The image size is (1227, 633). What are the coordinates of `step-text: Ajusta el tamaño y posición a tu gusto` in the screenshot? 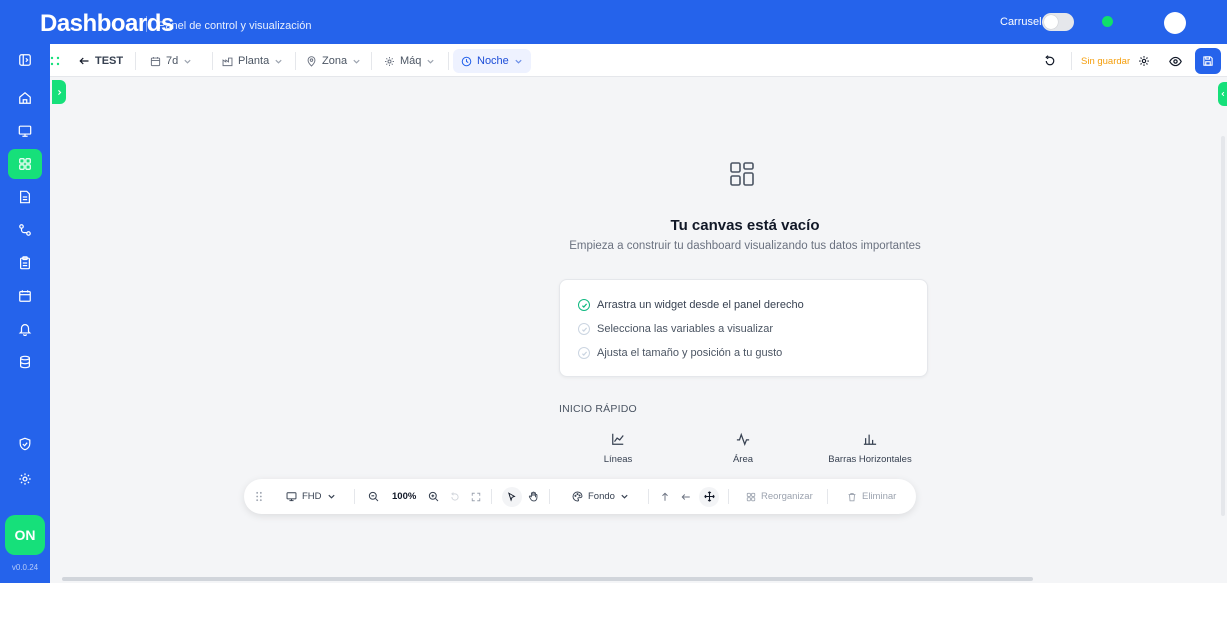 It's located at (690, 353).